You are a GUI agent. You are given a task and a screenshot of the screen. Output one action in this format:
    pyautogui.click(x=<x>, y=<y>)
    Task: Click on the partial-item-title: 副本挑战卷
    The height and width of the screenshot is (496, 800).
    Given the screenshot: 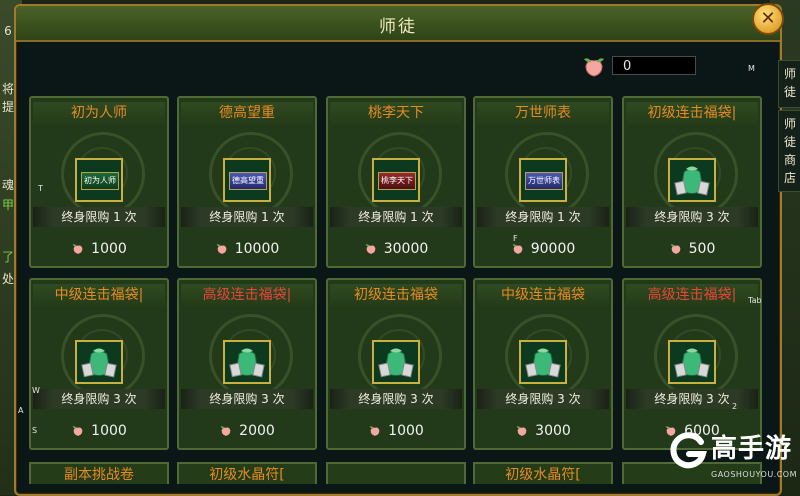 What is the action you would take?
    pyautogui.click(x=99, y=473)
    